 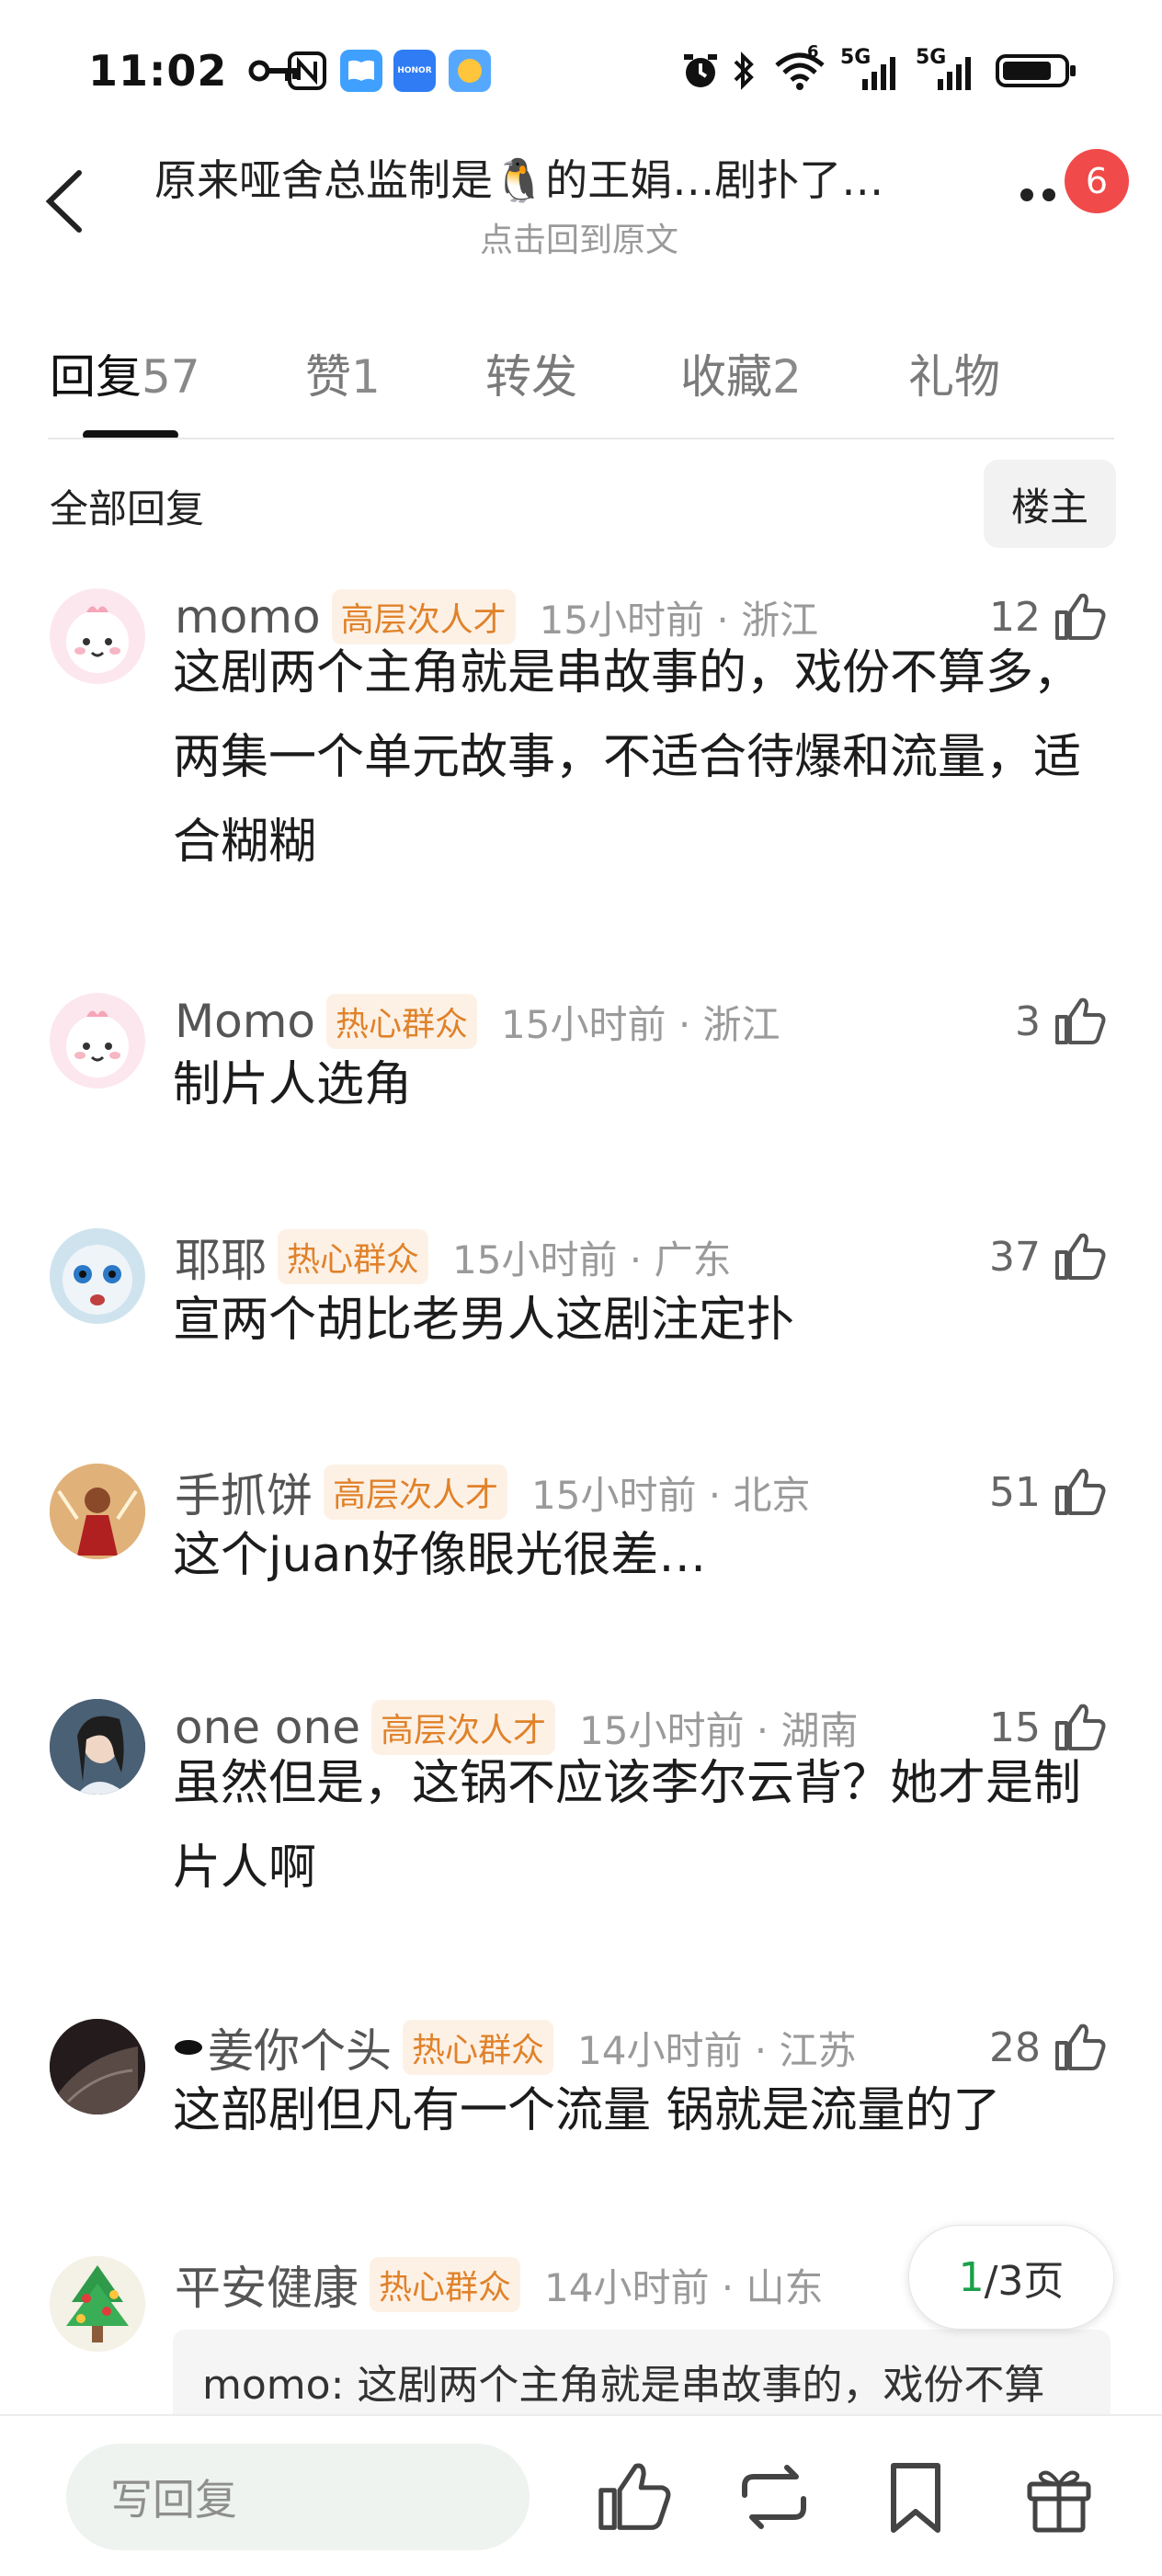 I want to click on like-count: 51, so click(x=1015, y=1492).